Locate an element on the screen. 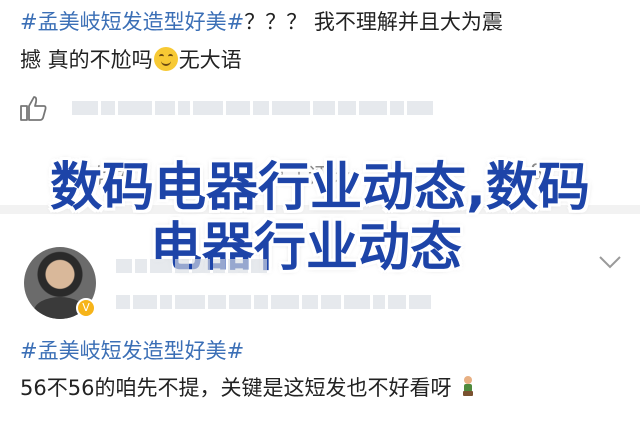  post-text-line-1: #孟美岐短发造型好美#？？？ 我不理解并且大为震 is located at coordinates (261, 22).